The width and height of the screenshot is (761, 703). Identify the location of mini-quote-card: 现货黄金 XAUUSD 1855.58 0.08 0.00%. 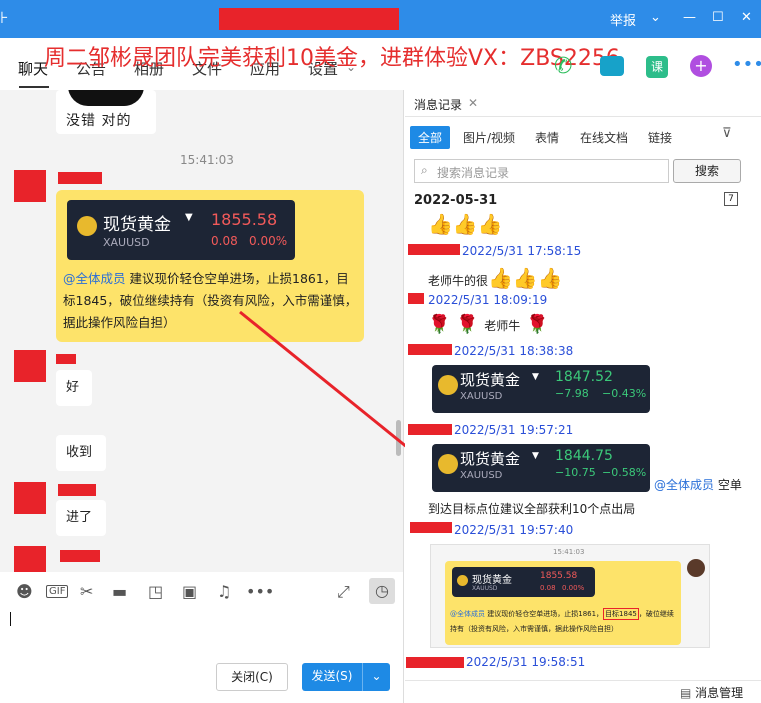
(523, 582).